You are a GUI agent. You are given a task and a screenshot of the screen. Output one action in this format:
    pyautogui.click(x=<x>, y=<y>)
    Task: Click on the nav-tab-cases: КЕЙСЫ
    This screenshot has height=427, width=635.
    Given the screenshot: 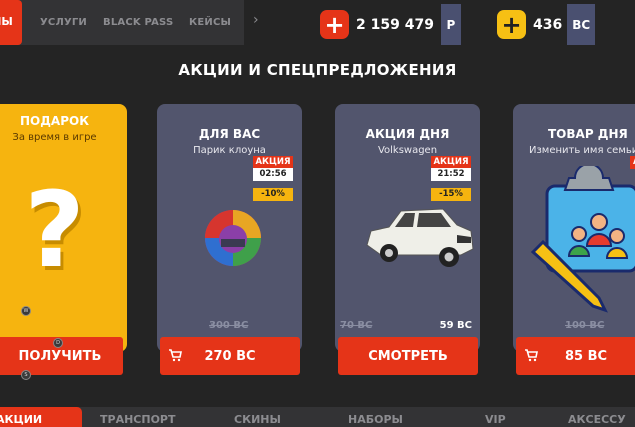 What is the action you would take?
    pyautogui.click(x=210, y=22)
    